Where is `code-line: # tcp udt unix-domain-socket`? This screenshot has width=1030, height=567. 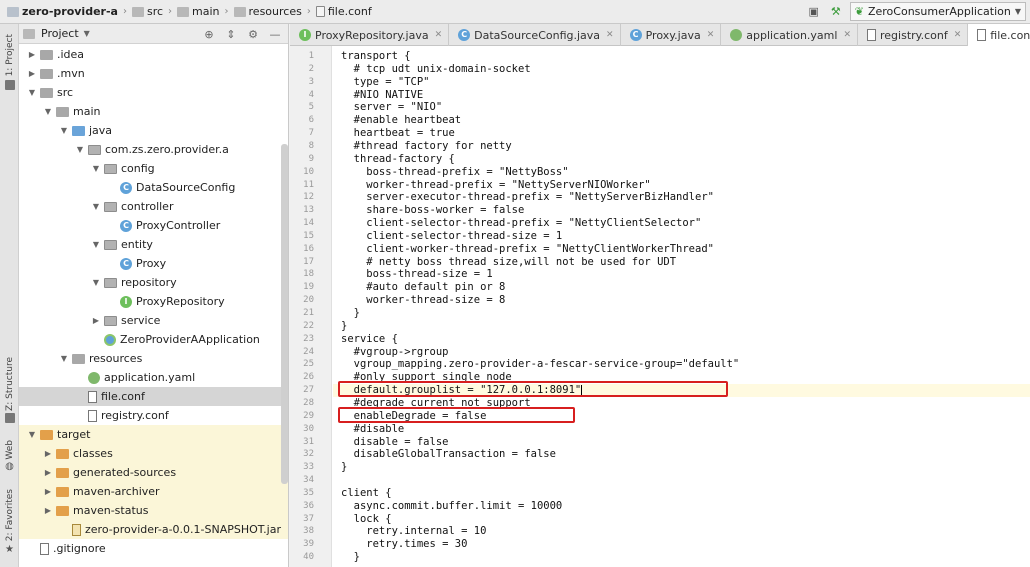
code-line: # tcp udt unix-domain-socket is located at coordinates (681, 69).